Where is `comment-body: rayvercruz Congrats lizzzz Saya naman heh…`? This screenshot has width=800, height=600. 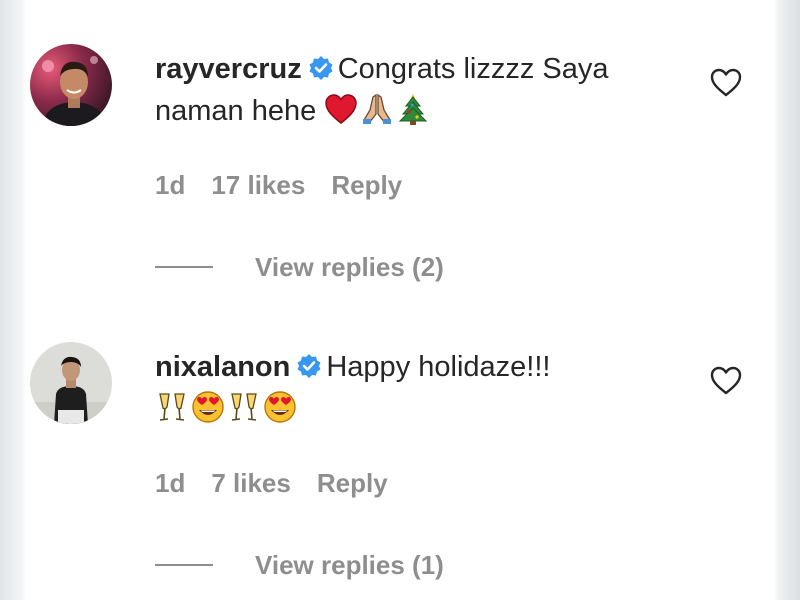 comment-body: rayvercruz Congrats lizzzz Saya naman heh… is located at coordinates (427, 90).